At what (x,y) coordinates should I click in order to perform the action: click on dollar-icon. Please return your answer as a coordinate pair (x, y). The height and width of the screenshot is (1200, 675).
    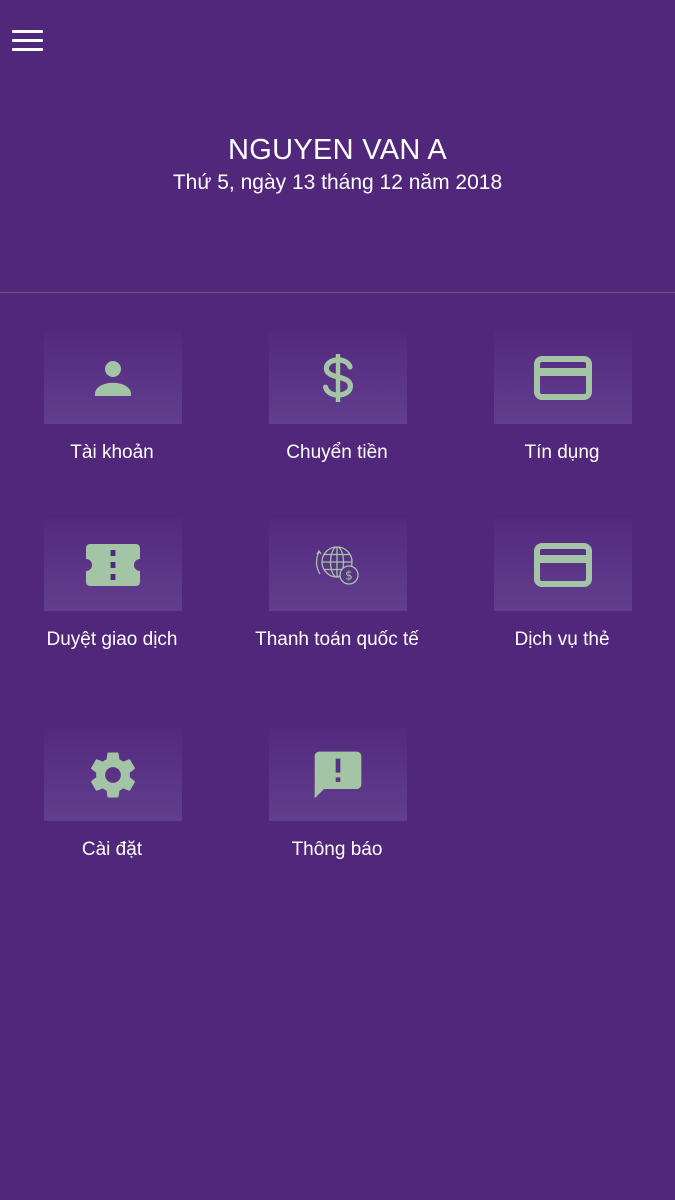
    Looking at the image, I should click on (338, 377).